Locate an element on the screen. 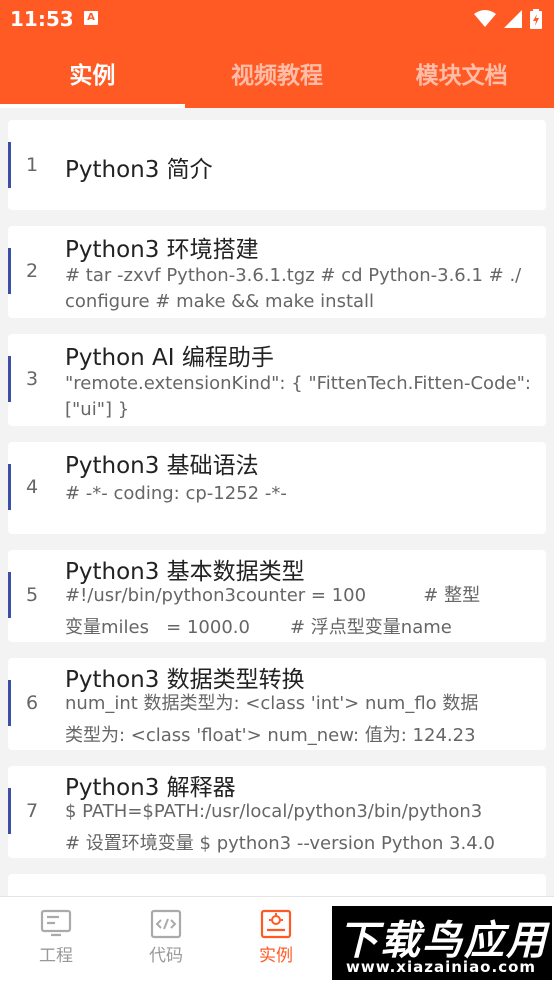  nav-item-code: 代码 is located at coordinates (166, 937).